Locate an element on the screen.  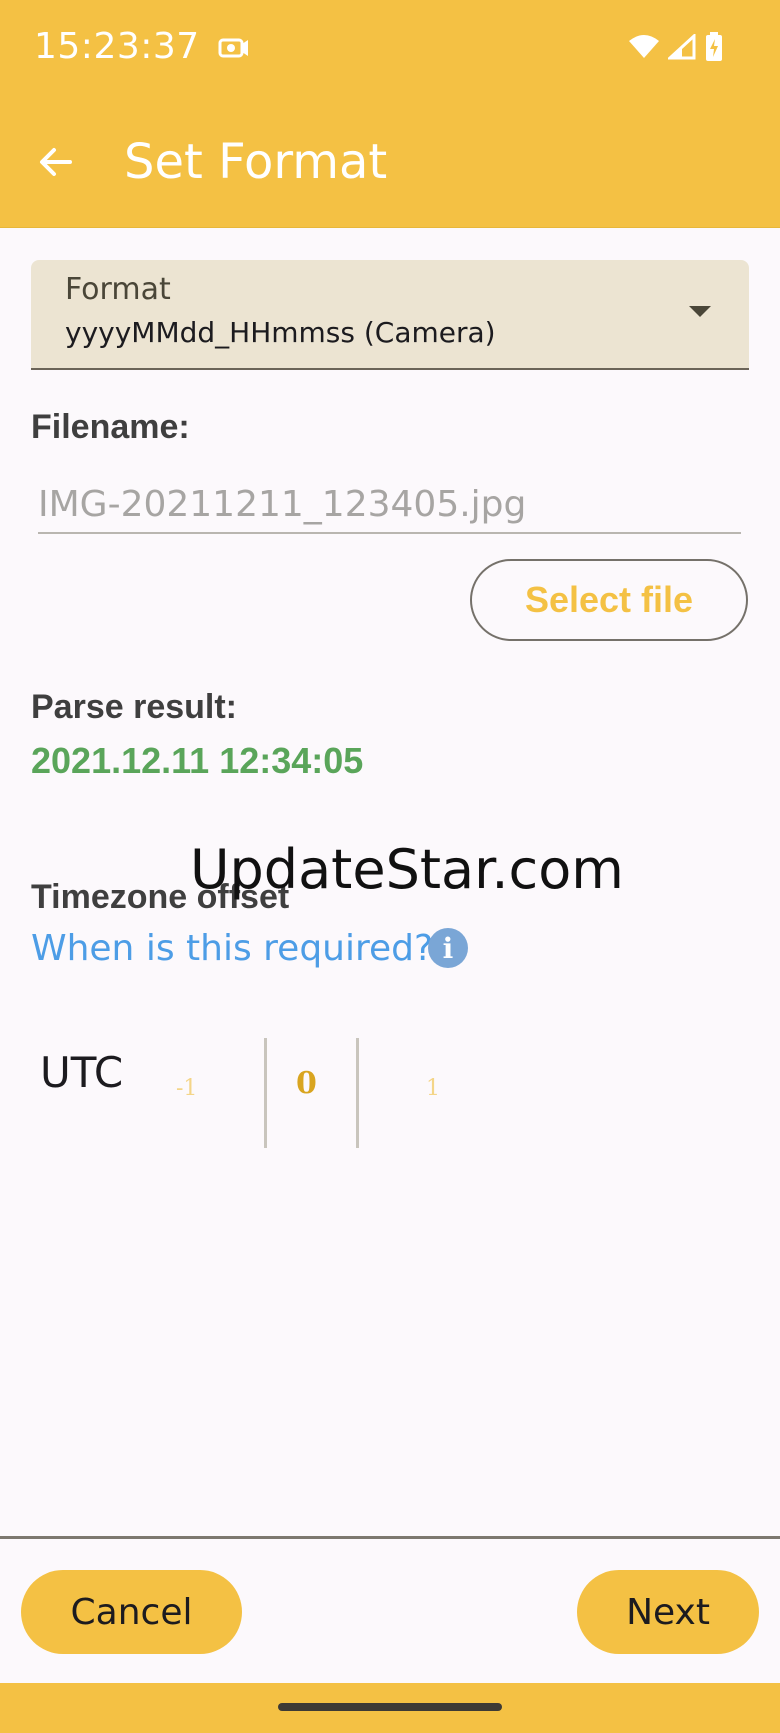
timezone-help-link: When is this required? is located at coordinates (232, 948).